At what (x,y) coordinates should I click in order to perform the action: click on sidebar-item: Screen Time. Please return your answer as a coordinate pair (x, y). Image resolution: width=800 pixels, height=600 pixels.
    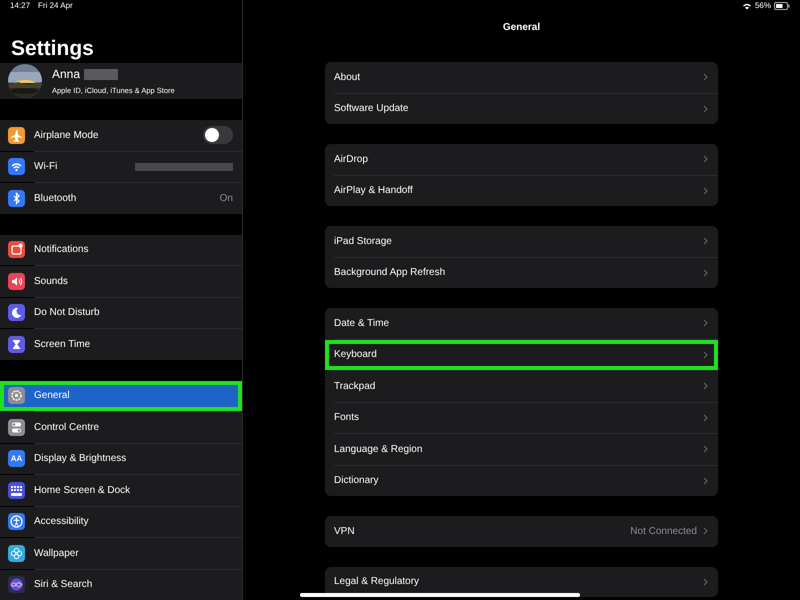
    Looking at the image, I should click on (121, 344).